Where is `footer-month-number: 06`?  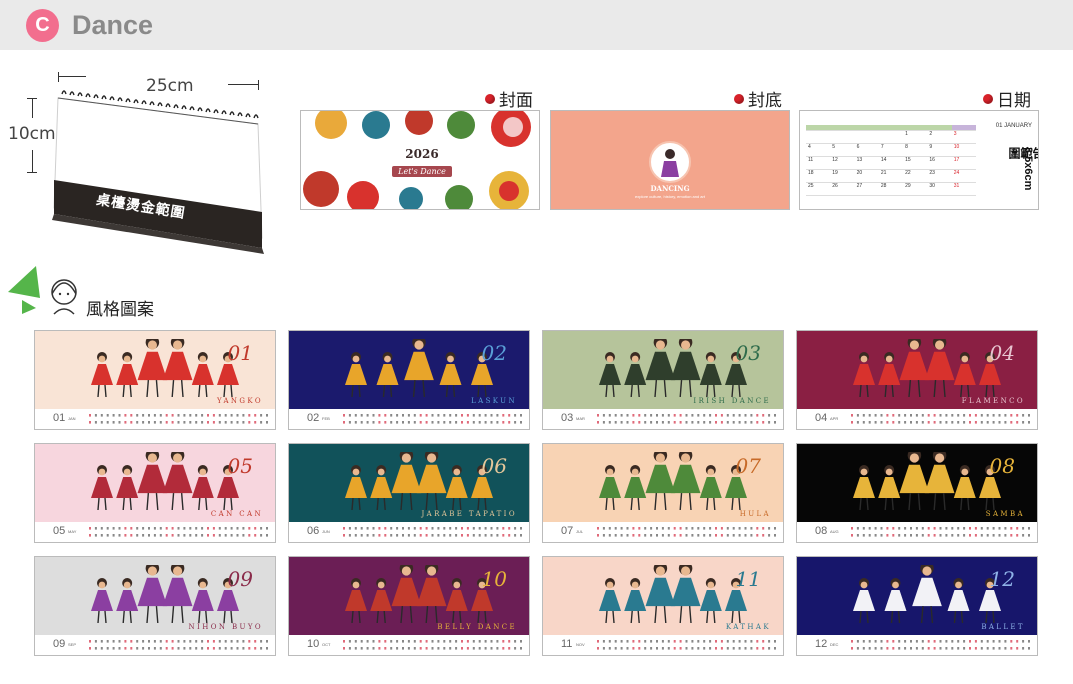 footer-month-number: 06 is located at coordinates (313, 531).